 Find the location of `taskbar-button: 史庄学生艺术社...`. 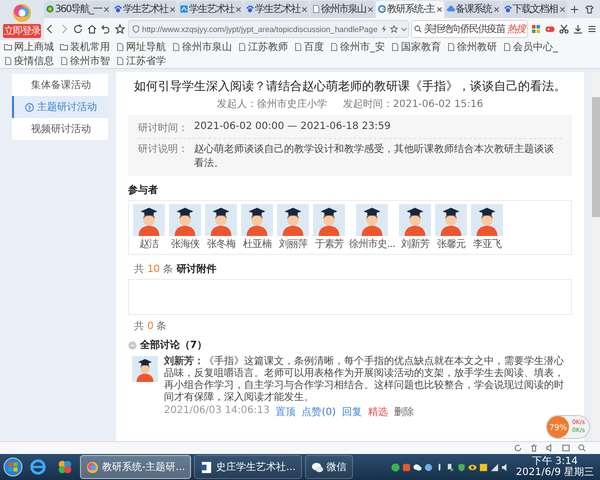

taskbar-button: 史庄学生艺术社... is located at coordinates (248, 467).